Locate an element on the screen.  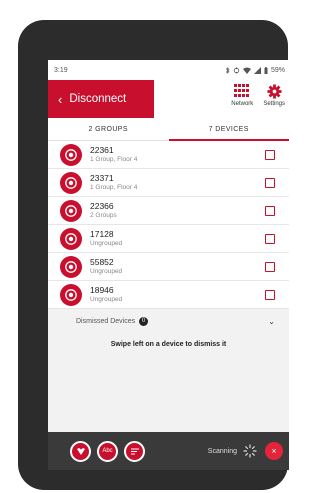
filter-button is located at coordinates (134, 451).